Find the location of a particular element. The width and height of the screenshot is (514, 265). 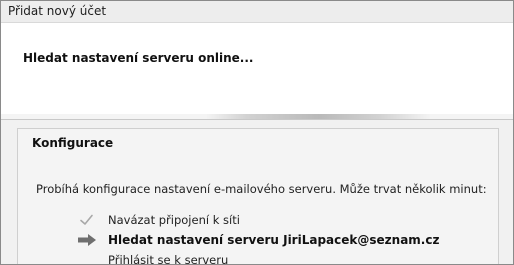

arrow-right-icon is located at coordinates (88, 240).